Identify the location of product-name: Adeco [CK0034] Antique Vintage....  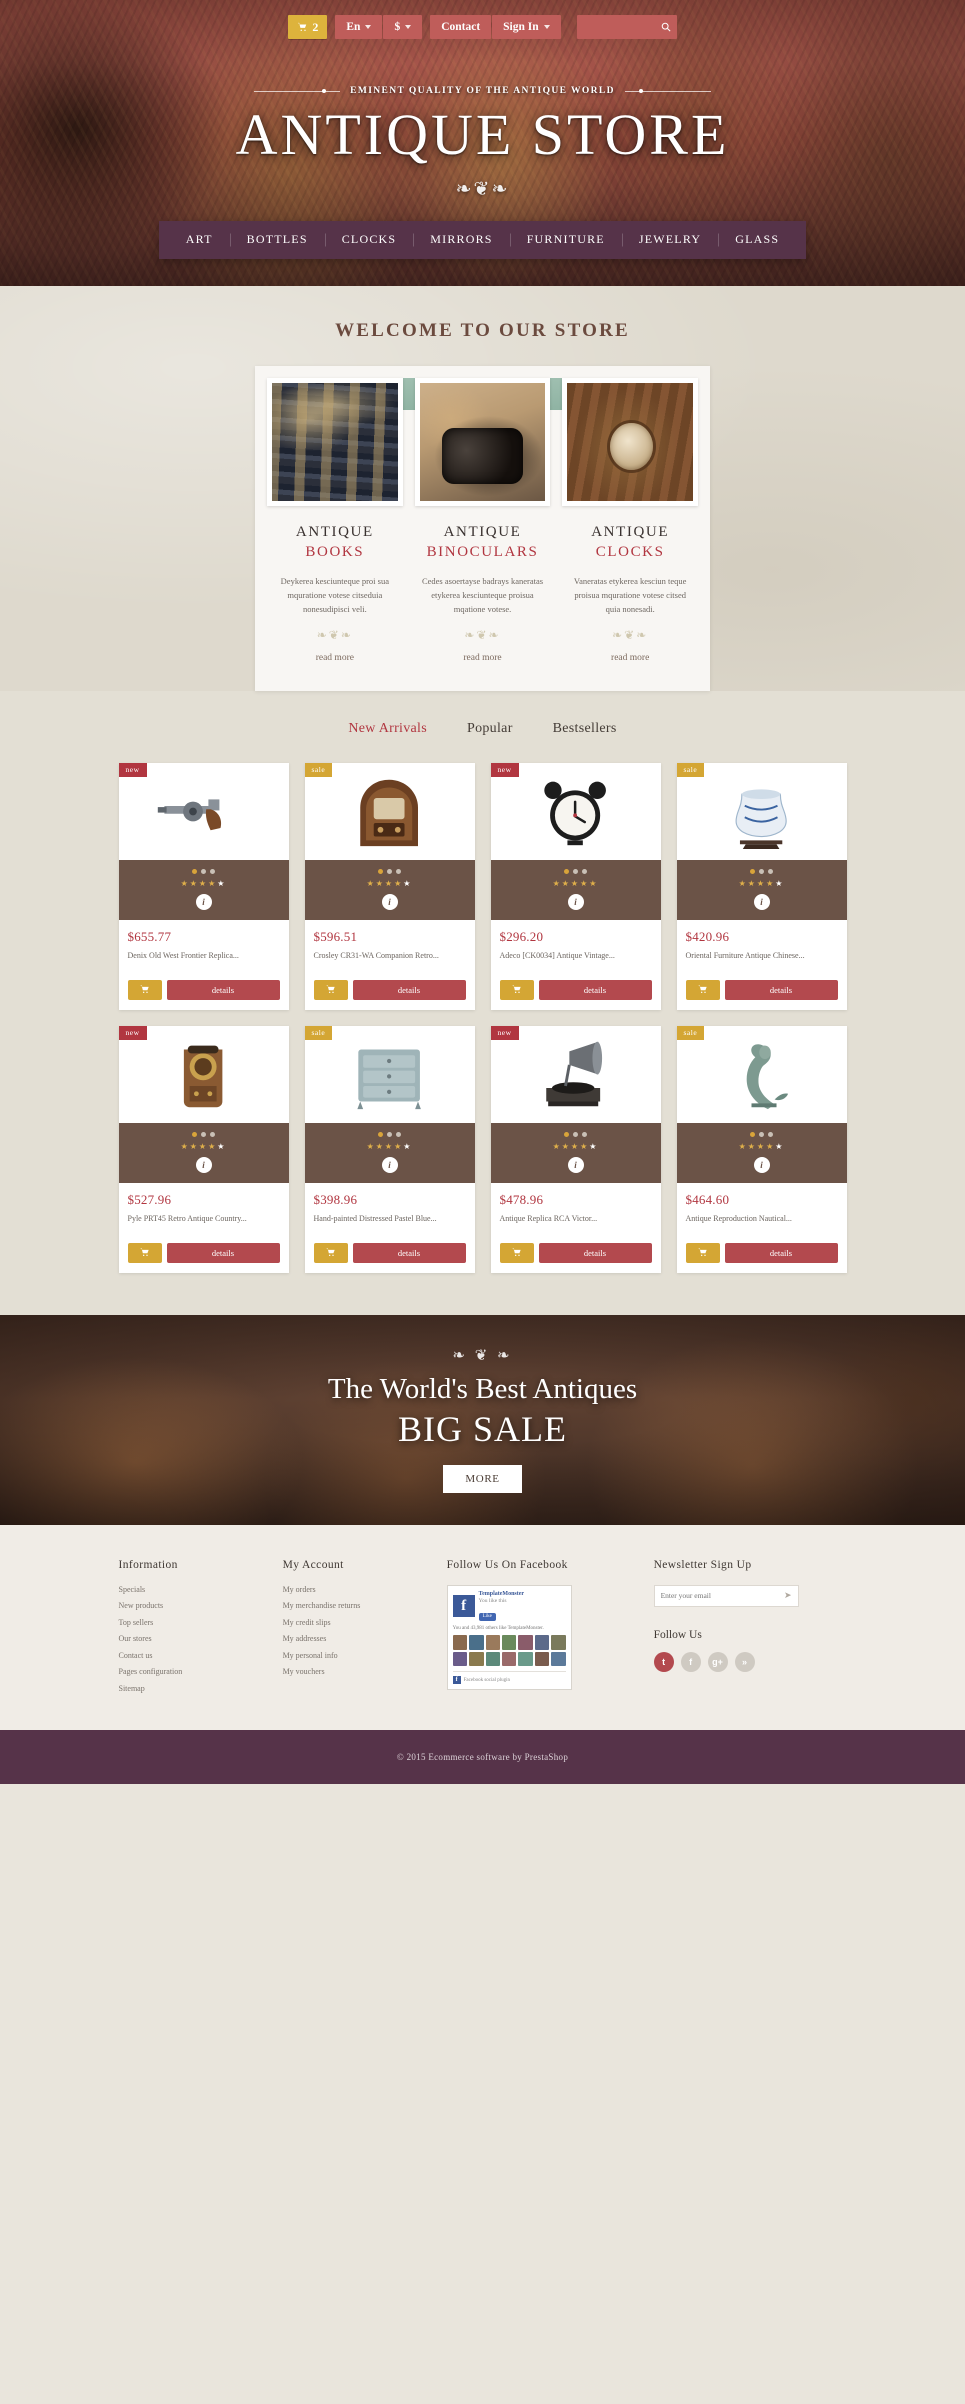
(557, 955).